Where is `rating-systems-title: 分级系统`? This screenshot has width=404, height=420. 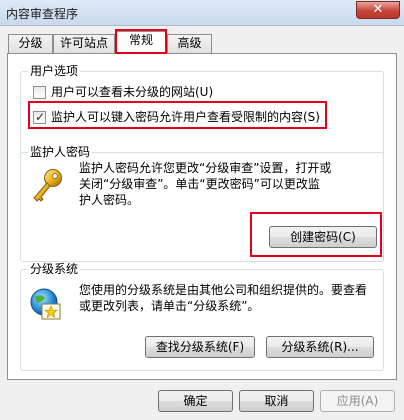
rating-systems-title: 分级系统 is located at coordinates (54, 269).